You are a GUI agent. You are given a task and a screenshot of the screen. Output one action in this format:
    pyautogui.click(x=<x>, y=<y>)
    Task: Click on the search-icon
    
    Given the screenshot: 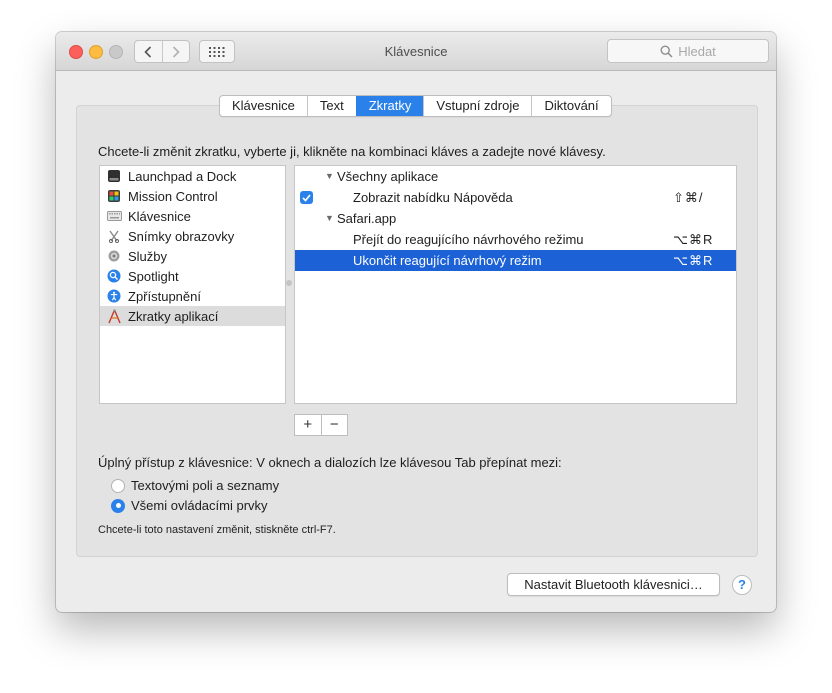 What is the action you would take?
    pyautogui.click(x=666, y=51)
    